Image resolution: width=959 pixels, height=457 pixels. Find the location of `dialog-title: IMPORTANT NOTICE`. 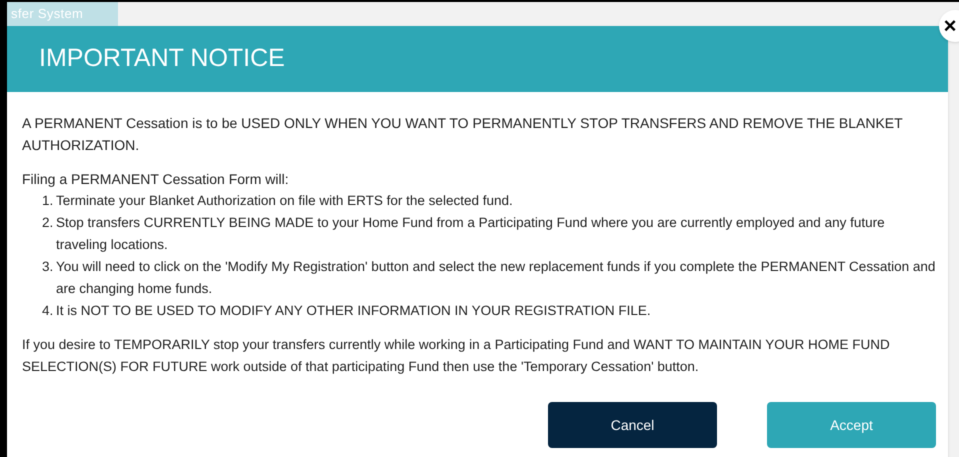

dialog-title: IMPORTANT NOTICE is located at coordinates (162, 58).